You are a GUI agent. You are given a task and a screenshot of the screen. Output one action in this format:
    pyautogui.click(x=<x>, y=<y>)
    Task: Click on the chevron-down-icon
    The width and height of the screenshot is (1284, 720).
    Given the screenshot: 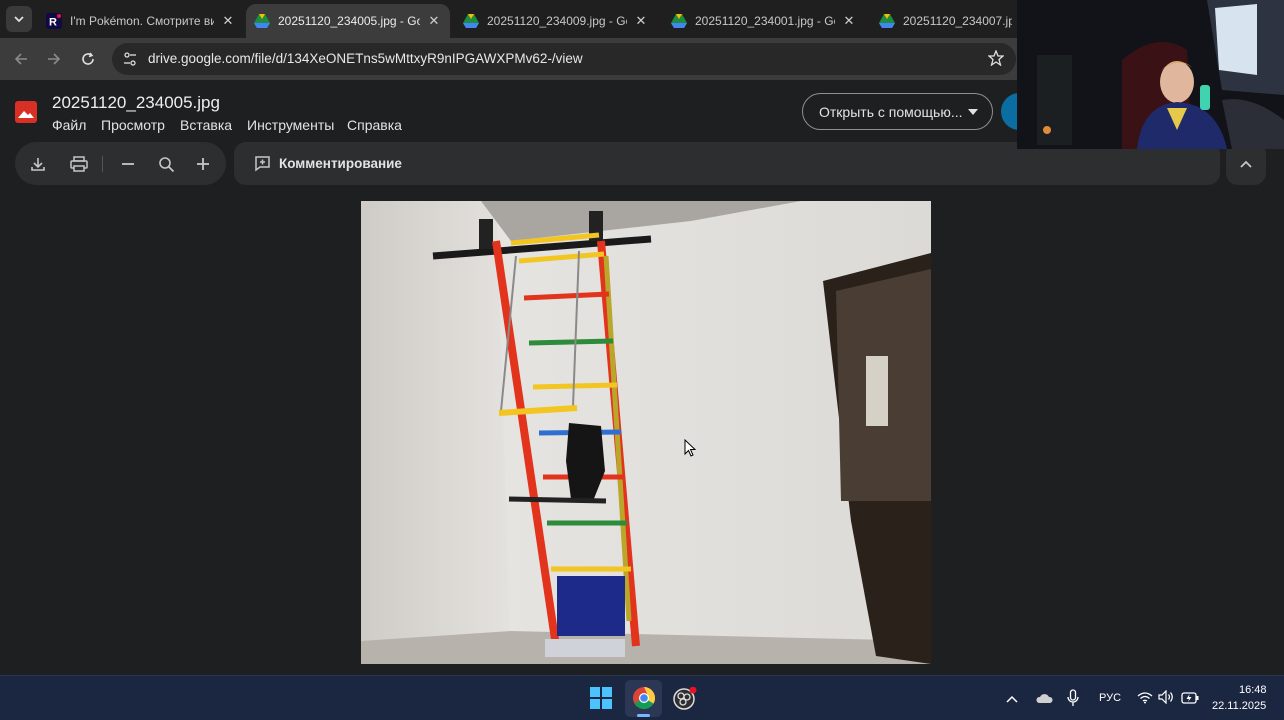 What is the action you would take?
    pyautogui.click(x=19, y=19)
    